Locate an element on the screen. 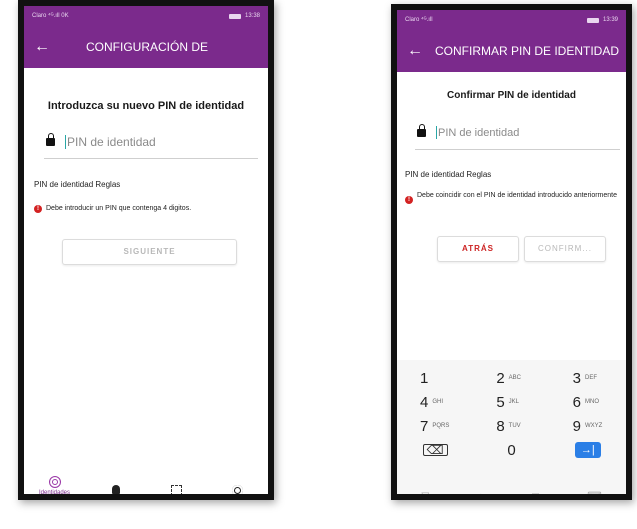 The image size is (637, 529). status-bar: Claro ⁴ᴳ.ıll 0K 13:38 is located at coordinates (146, 16).